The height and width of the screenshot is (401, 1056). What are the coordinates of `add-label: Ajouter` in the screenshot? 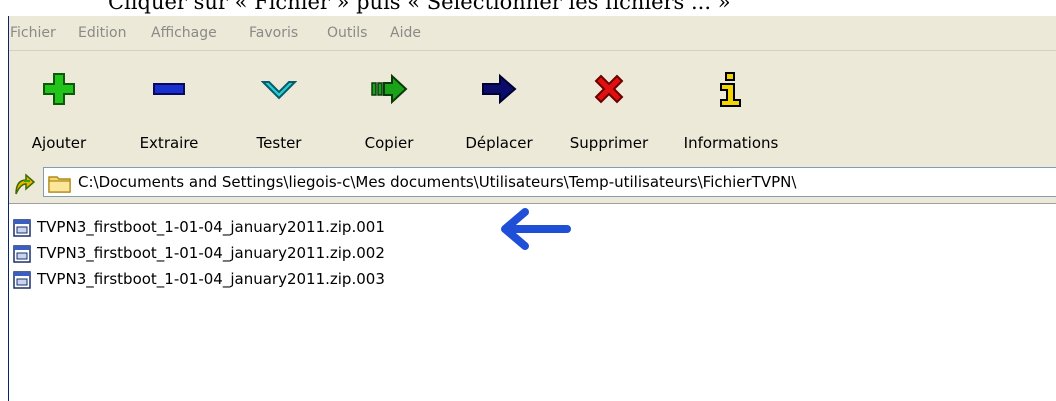 It's located at (59, 143).